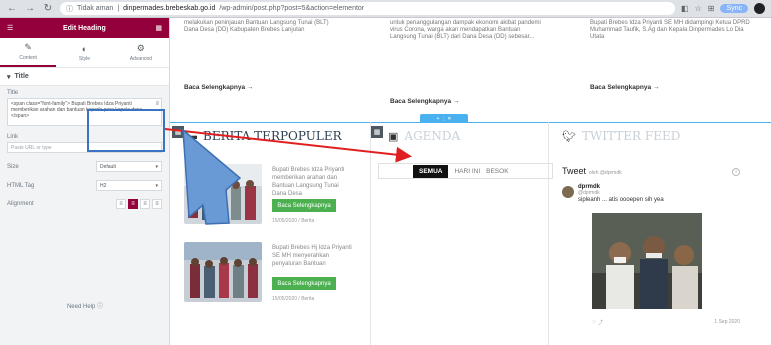  I want to click on tab-style-label: Style, so click(84, 58).